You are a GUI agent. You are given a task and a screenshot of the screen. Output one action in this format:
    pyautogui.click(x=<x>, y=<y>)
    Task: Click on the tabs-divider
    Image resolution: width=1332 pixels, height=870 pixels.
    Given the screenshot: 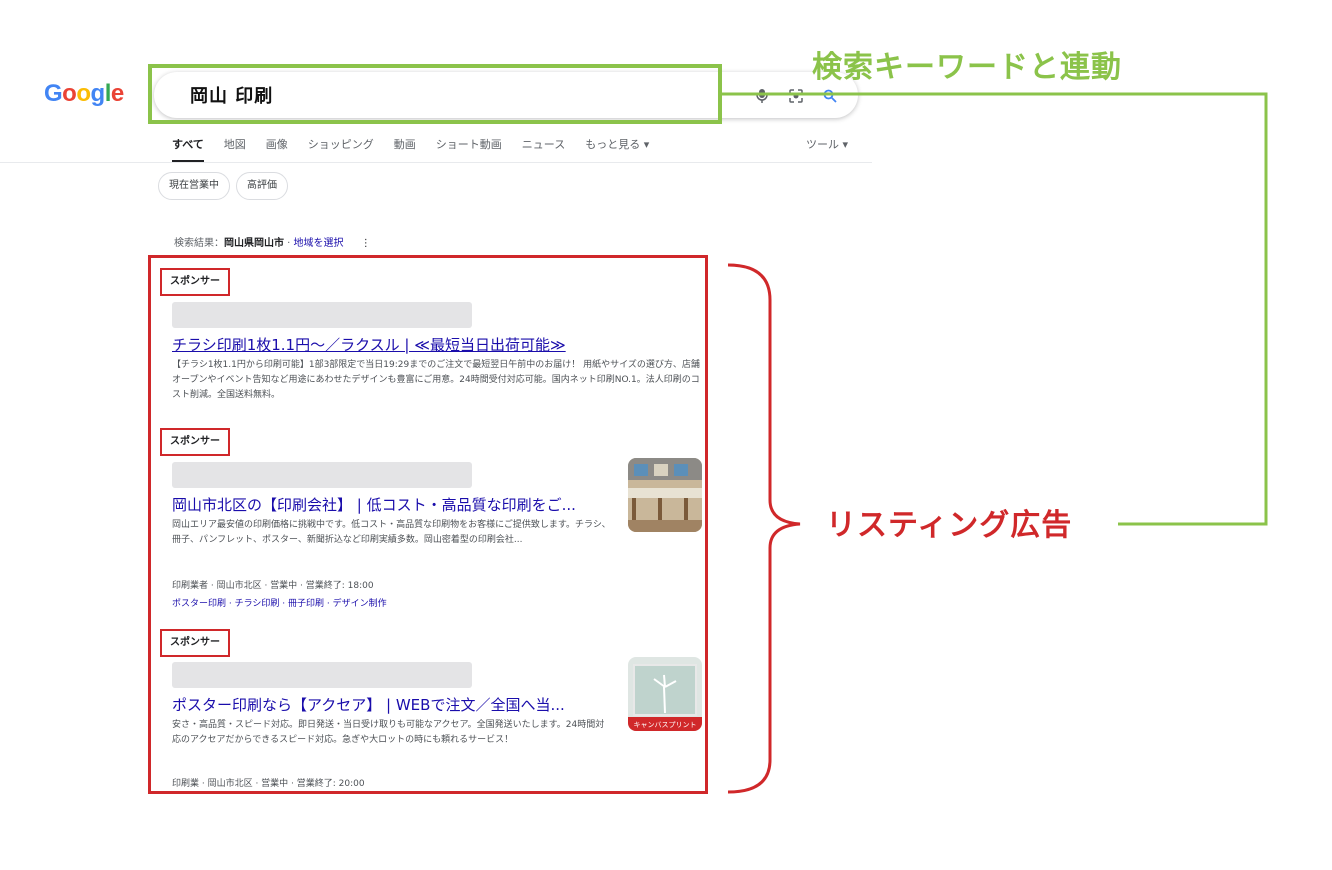 What is the action you would take?
    pyautogui.click(x=436, y=162)
    